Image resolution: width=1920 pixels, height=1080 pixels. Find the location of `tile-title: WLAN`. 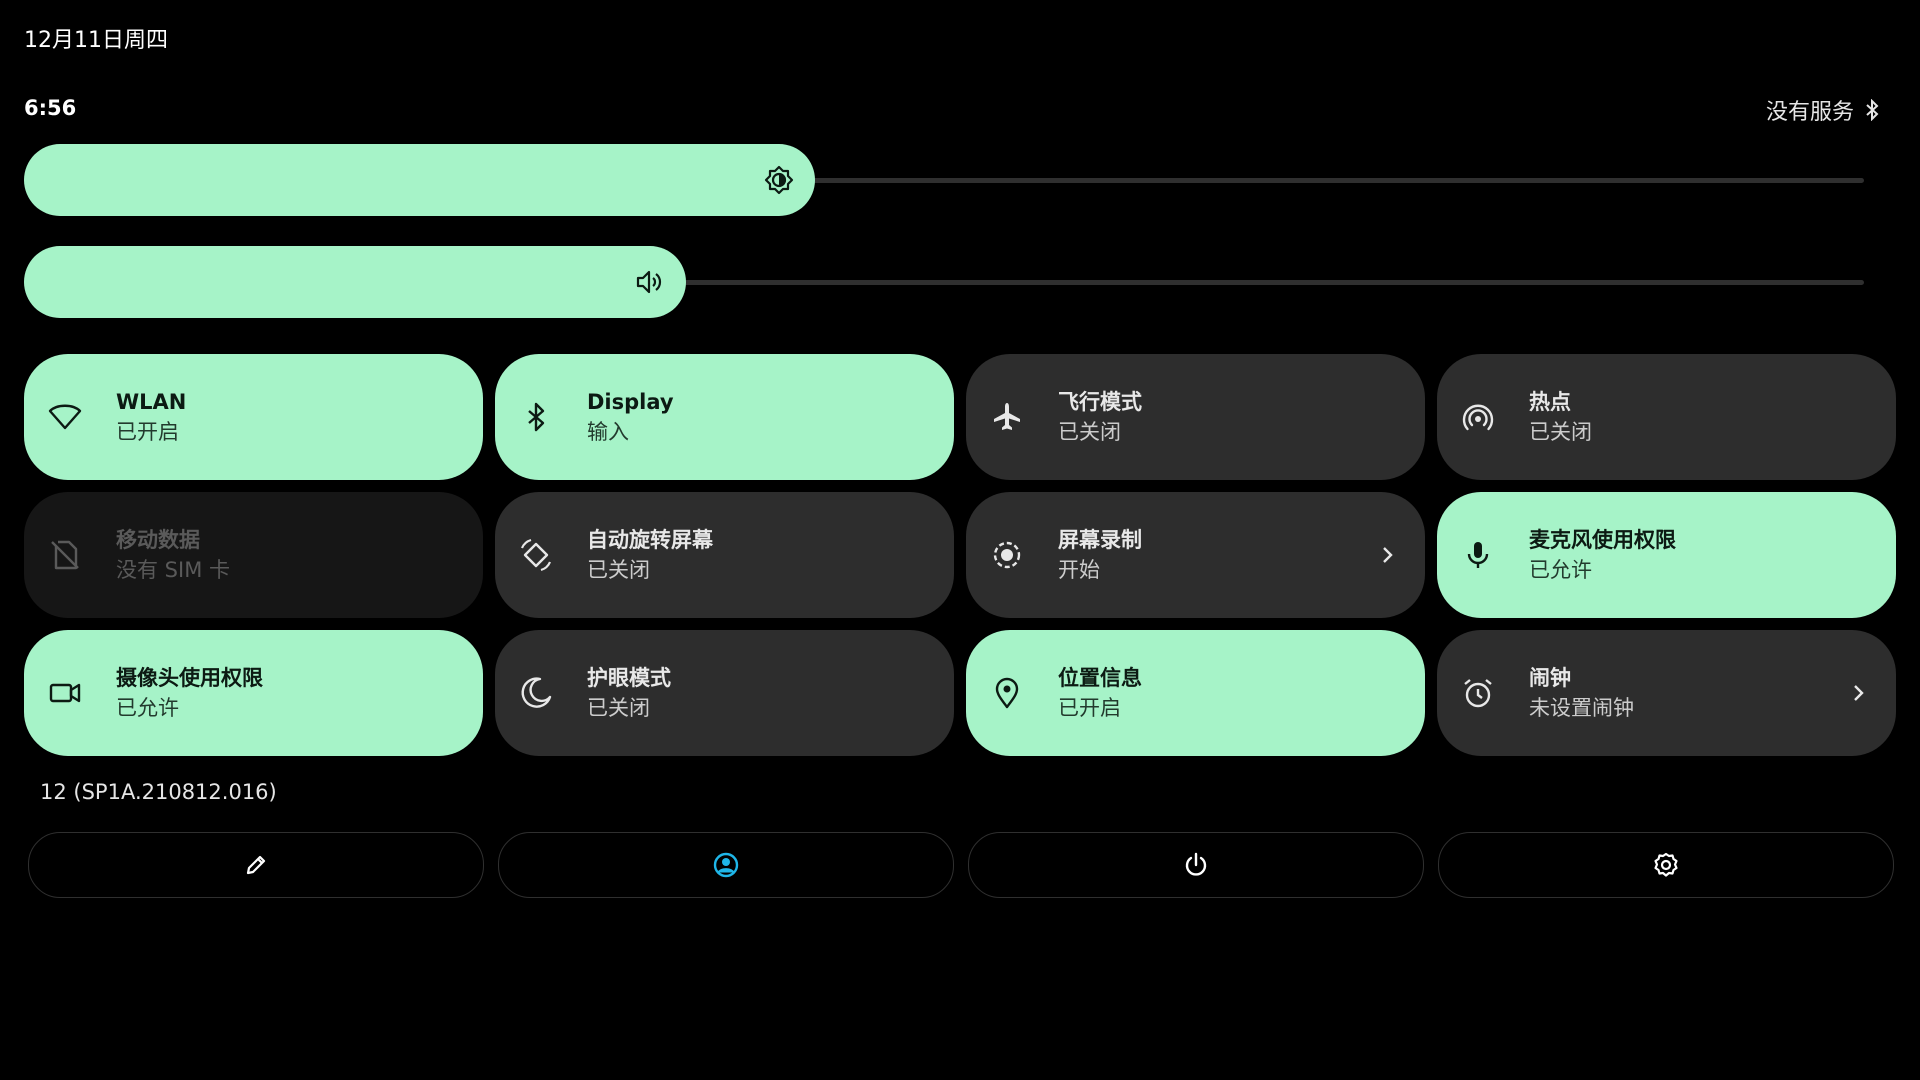

tile-title: WLAN is located at coordinates (151, 402).